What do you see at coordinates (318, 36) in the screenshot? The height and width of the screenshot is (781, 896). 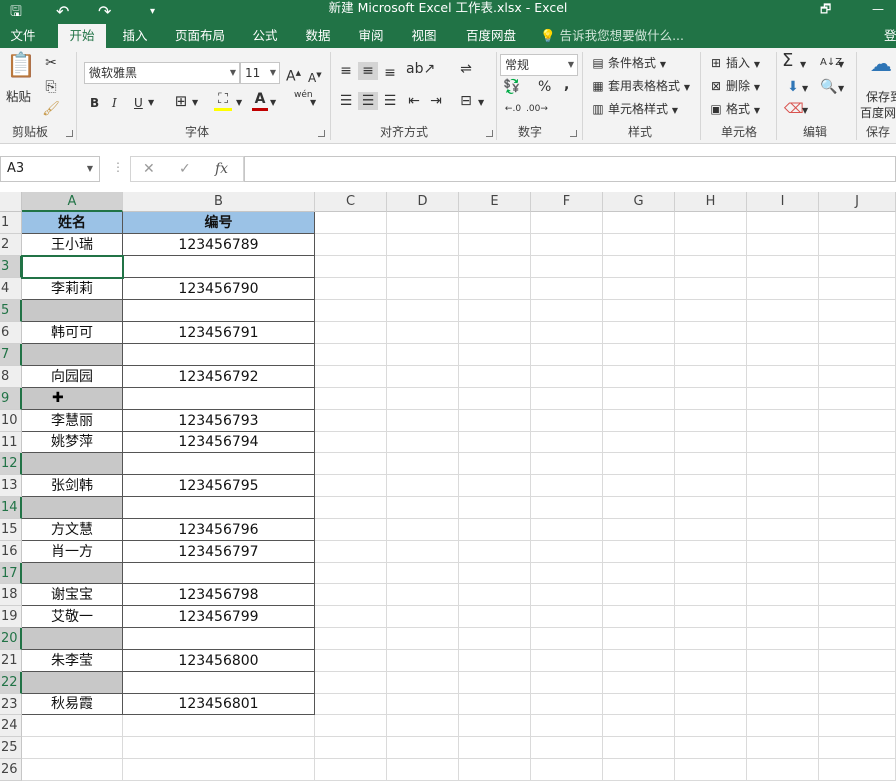 I see `tab-data: 数据` at bounding box center [318, 36].